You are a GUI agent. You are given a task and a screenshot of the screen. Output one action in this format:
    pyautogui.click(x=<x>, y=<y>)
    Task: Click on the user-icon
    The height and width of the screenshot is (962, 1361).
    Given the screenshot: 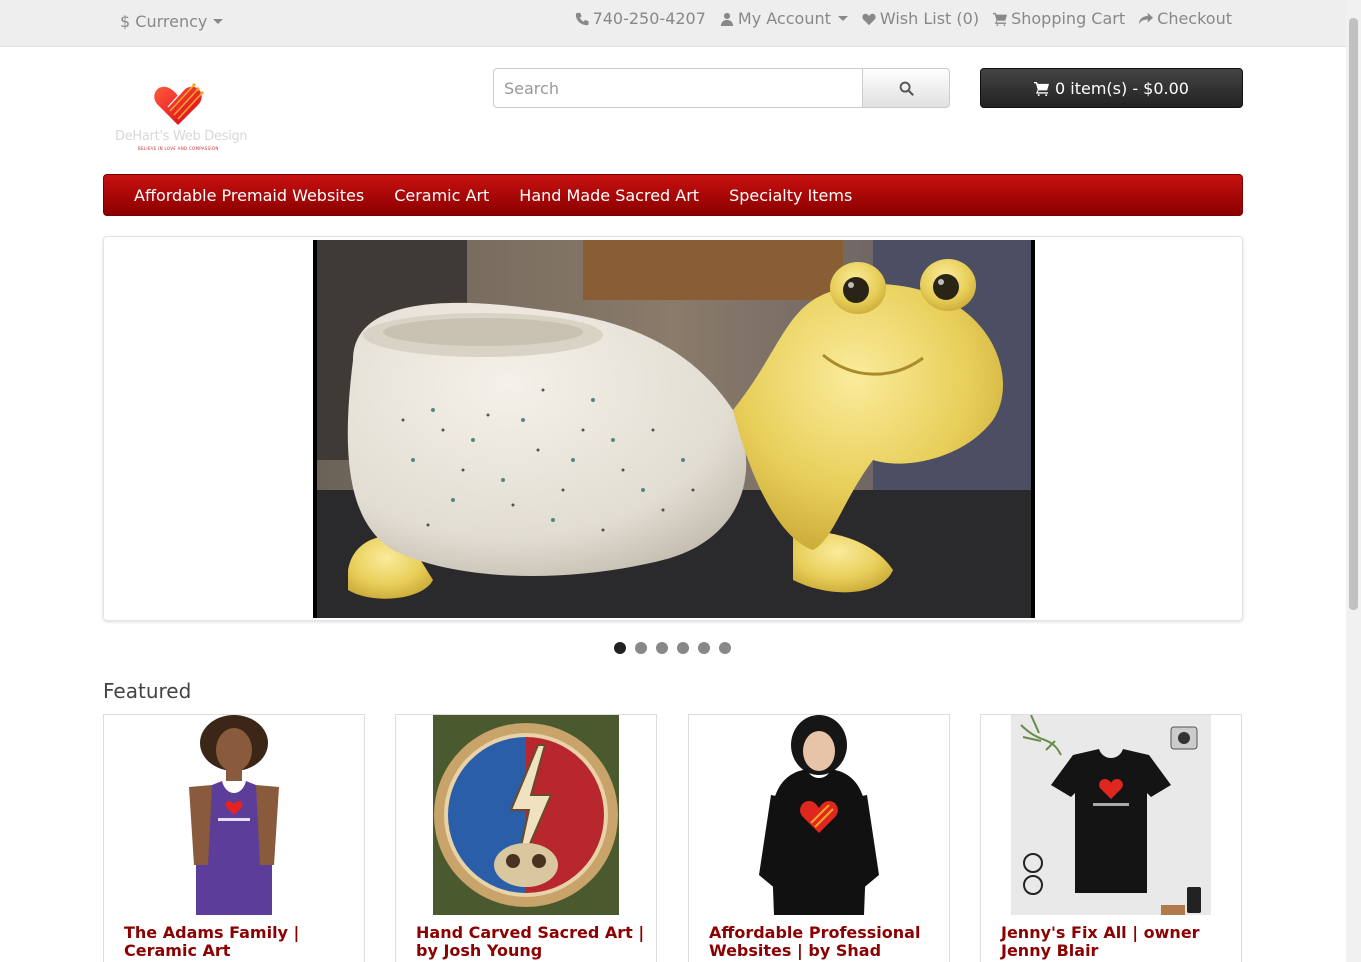 What is the action you would take?
    pyautogui.click(x=727, y=19)
    